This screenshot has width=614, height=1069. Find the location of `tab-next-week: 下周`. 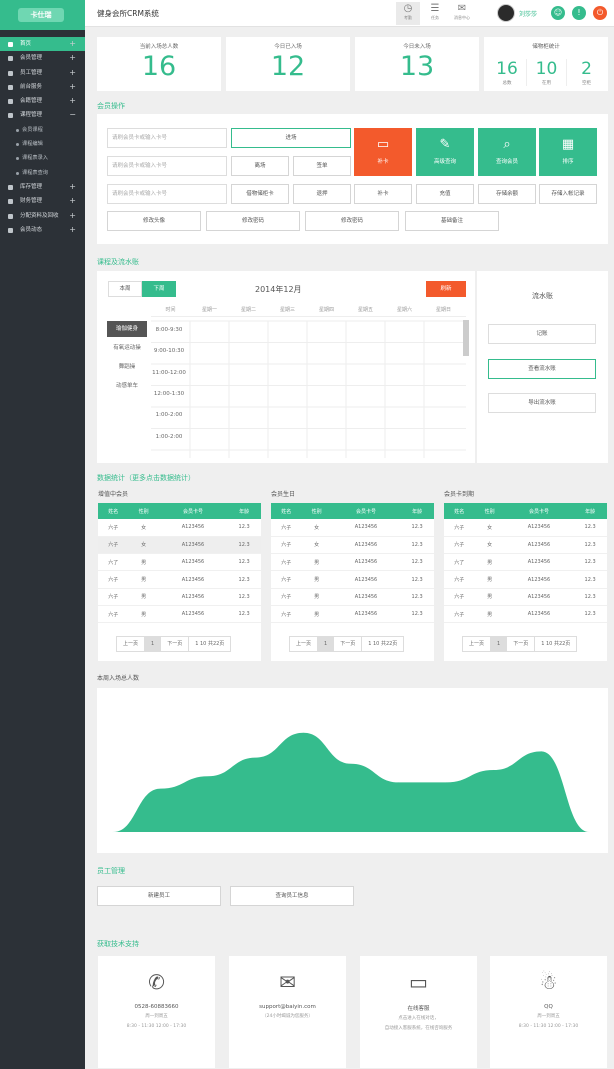

tab-next-week: 下周 is located at coordinates (159, 289).